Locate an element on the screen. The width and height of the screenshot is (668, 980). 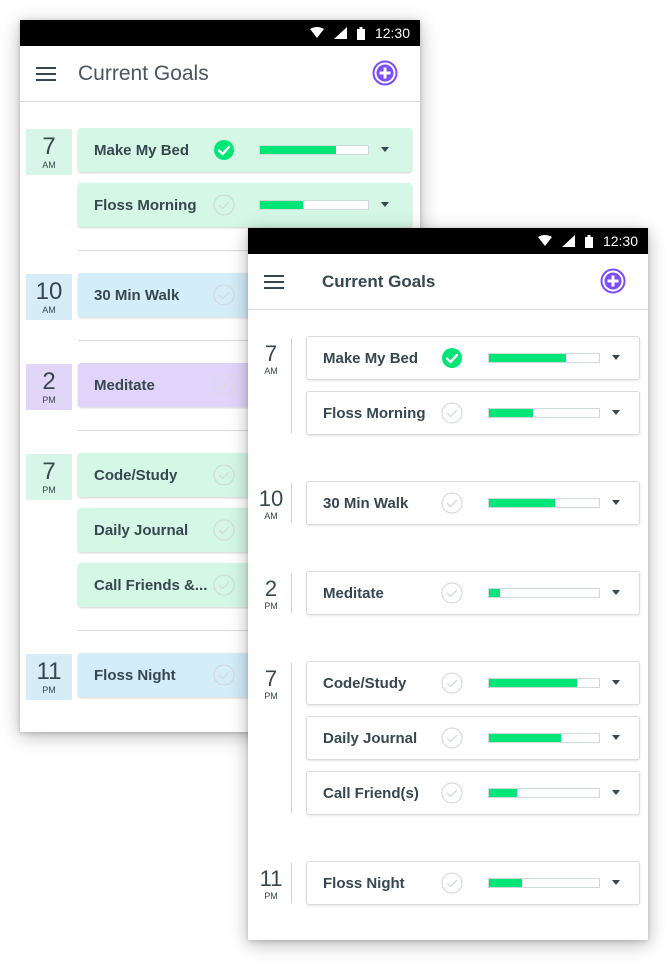
time-period: AM is located at coordinates (271, 516).